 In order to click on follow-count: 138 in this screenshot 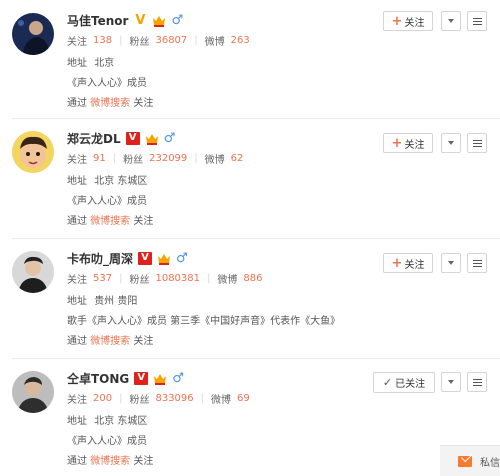, I will do `click(102, 40)`.